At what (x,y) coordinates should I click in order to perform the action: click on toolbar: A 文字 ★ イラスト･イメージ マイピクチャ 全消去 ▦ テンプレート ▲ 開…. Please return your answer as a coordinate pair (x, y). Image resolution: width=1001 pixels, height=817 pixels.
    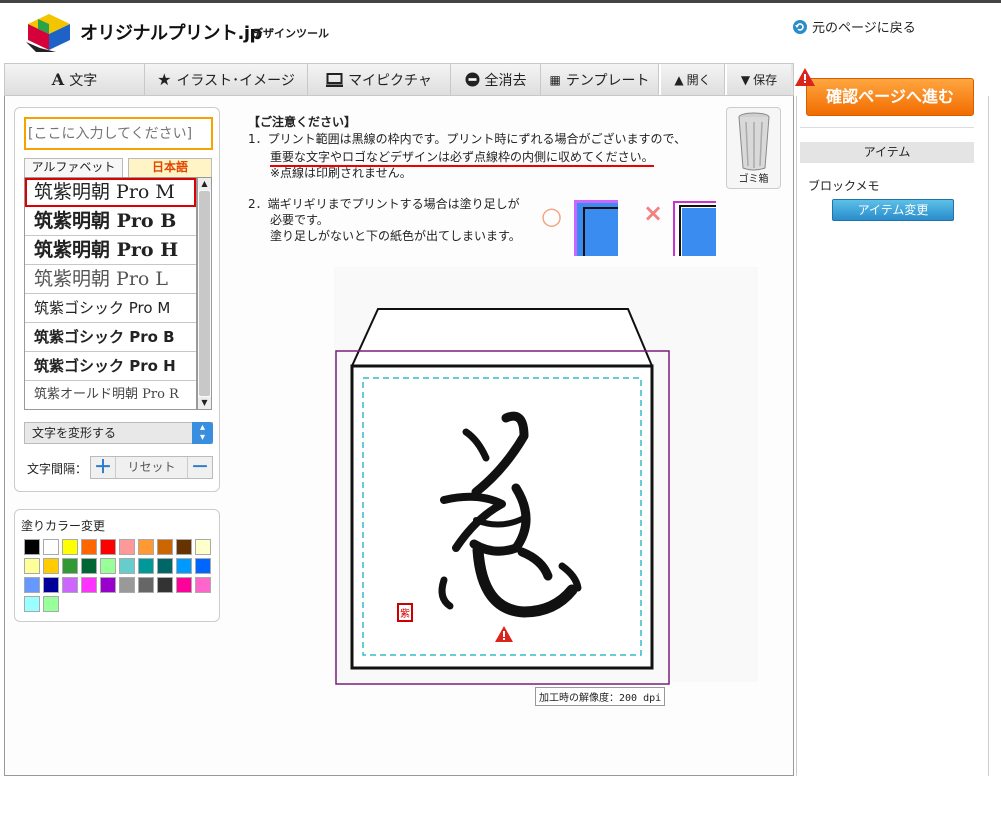
    Looking at the image, I should click on (399, 79).